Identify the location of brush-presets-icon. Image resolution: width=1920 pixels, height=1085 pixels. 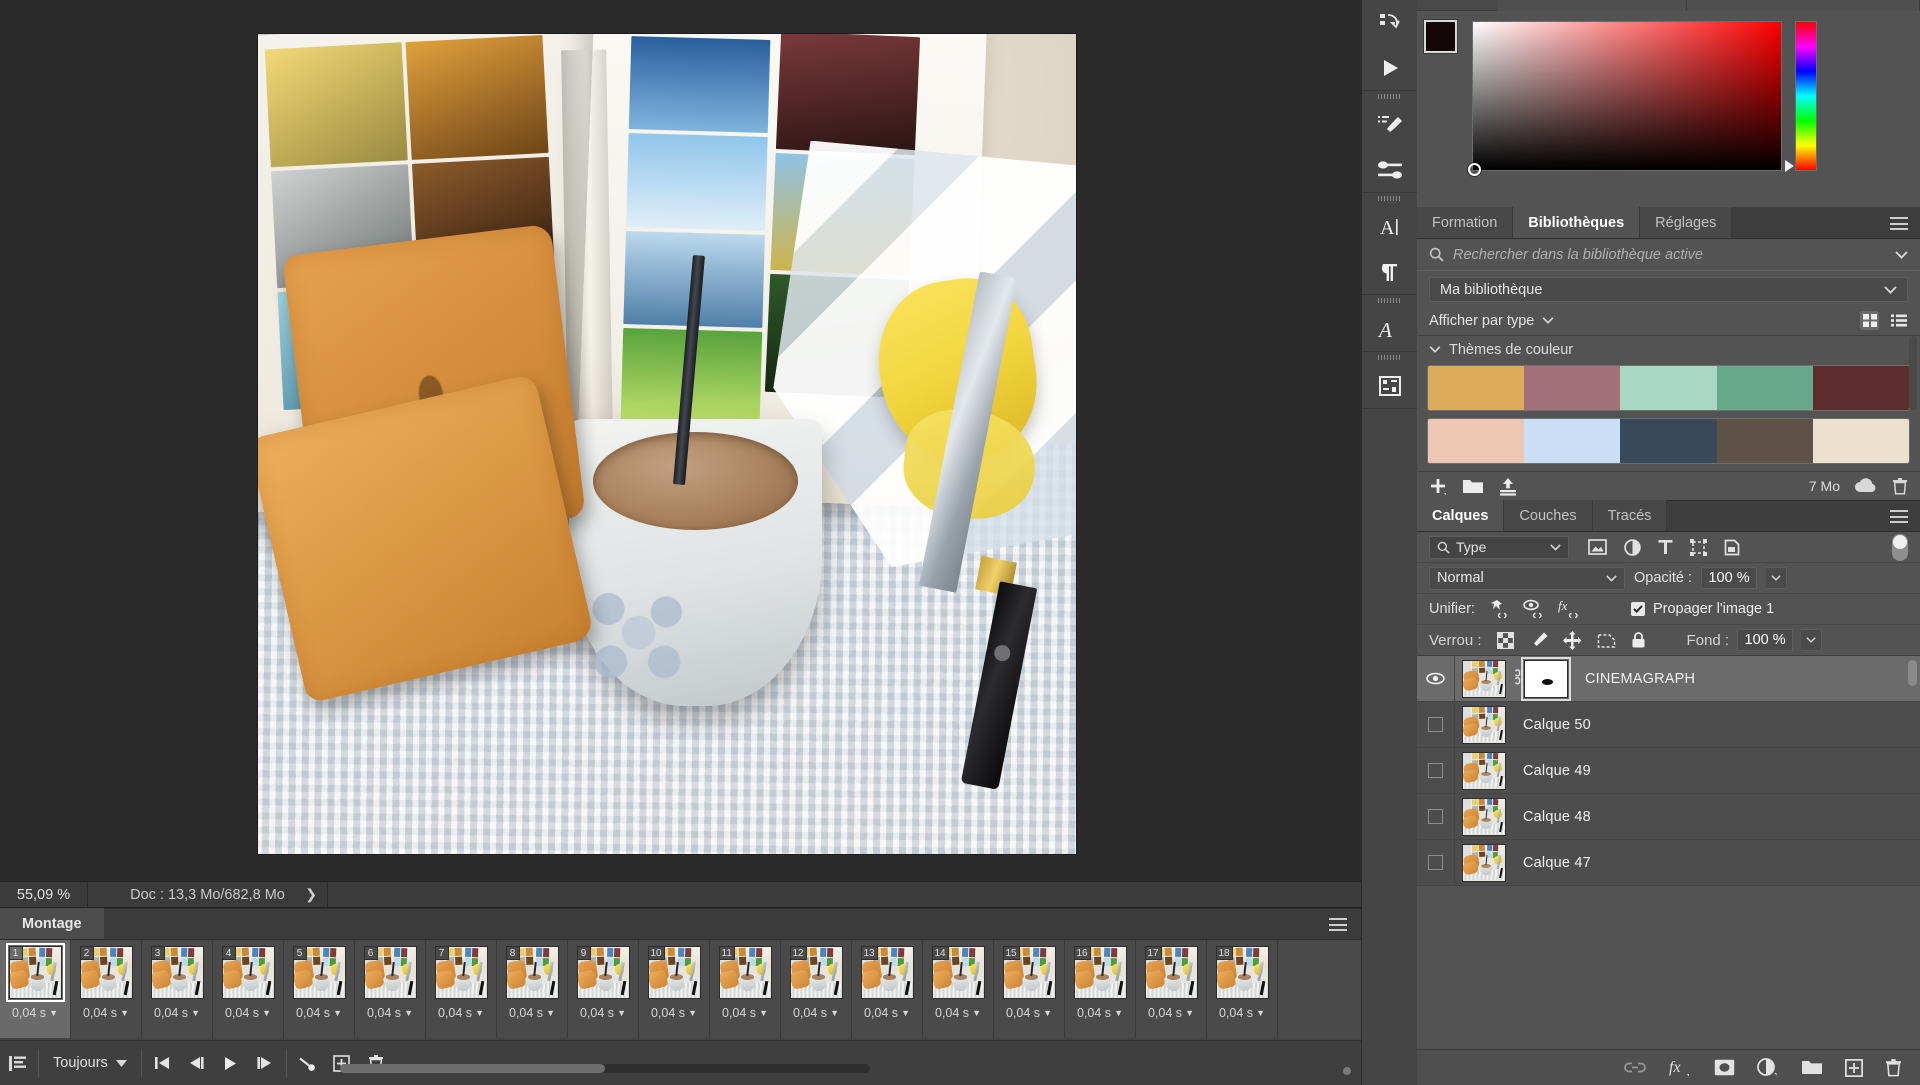
(1389, 169).